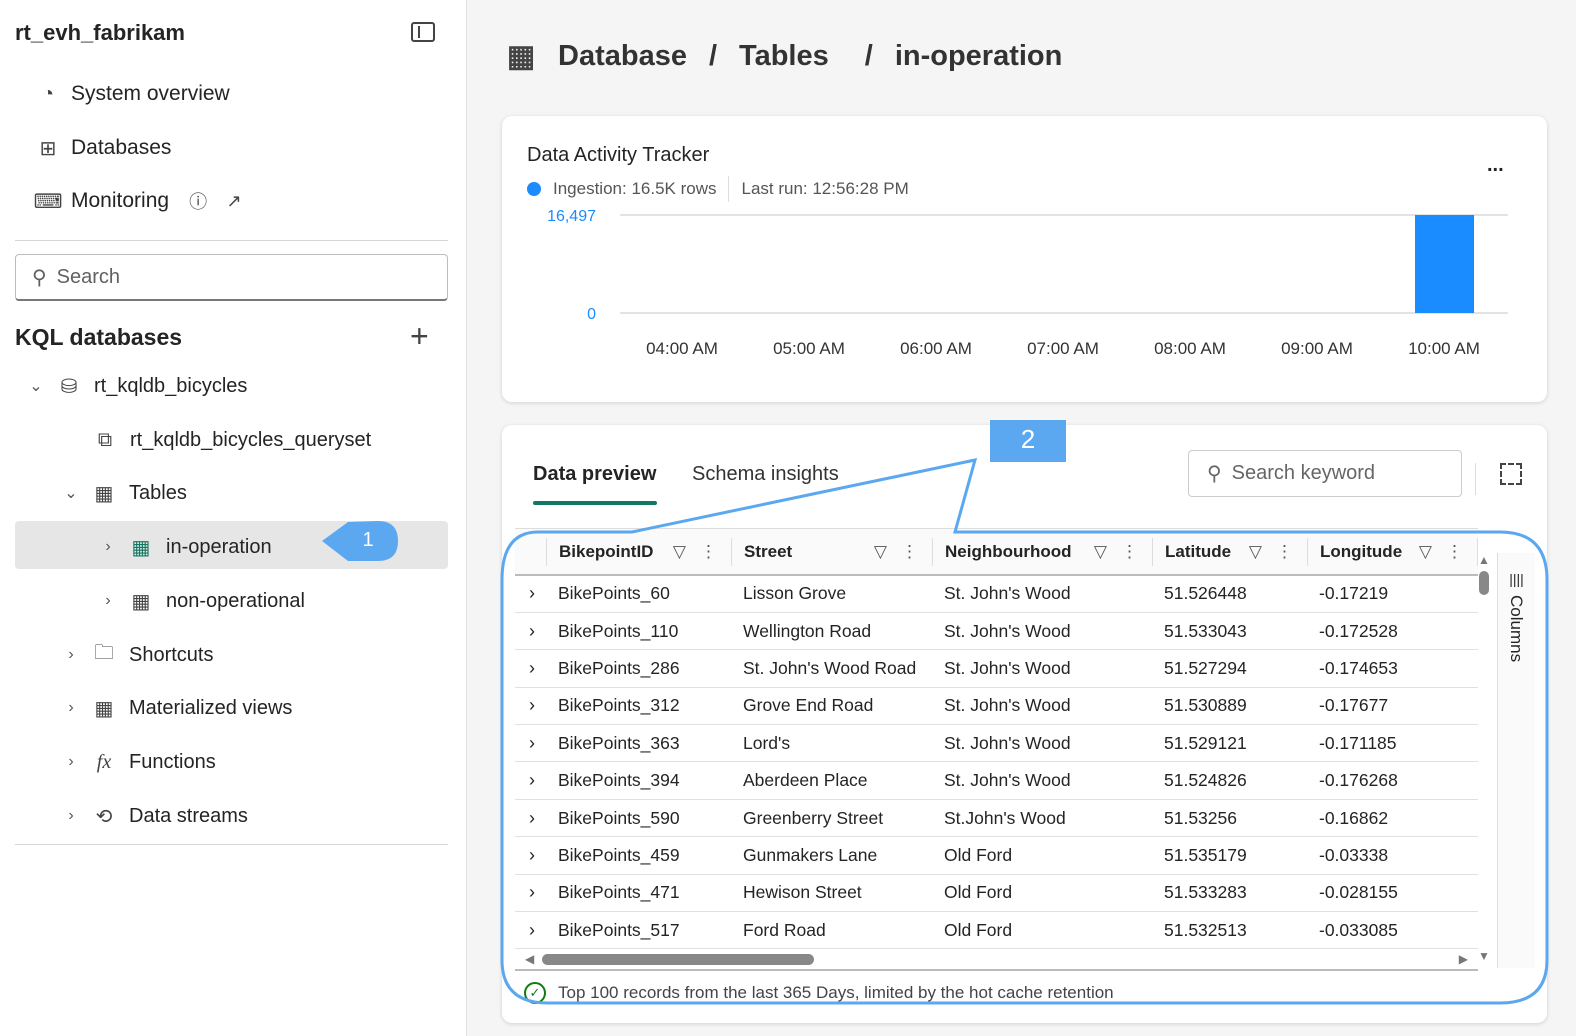  Describe the element at coordinates (1484, 758) in the screenshot. I see `vertical-scrollbar: ▲ ▼` at that location.